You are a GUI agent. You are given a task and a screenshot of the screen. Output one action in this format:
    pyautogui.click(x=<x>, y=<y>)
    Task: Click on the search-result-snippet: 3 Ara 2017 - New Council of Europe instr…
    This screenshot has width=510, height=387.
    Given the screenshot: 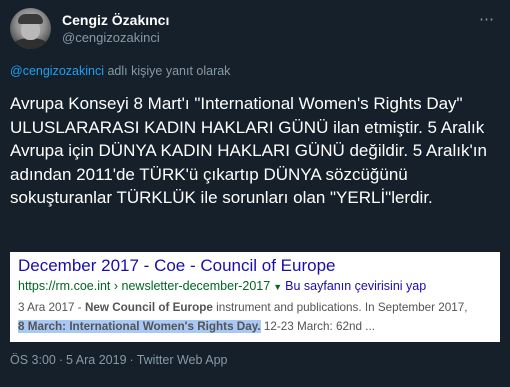 What is the action you would take?
    pyautogui.click(x=258, y=317)
    